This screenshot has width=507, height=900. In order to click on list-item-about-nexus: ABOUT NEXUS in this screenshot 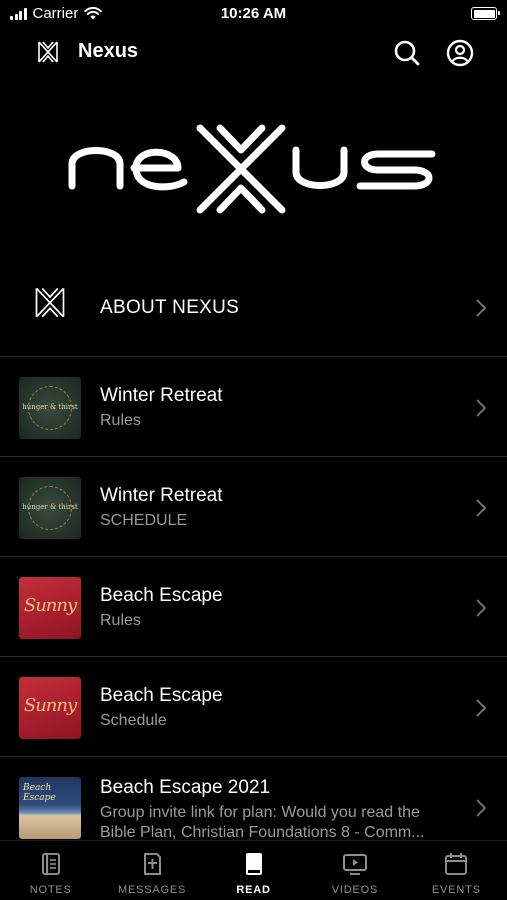, I will do `click(253, 307)`.